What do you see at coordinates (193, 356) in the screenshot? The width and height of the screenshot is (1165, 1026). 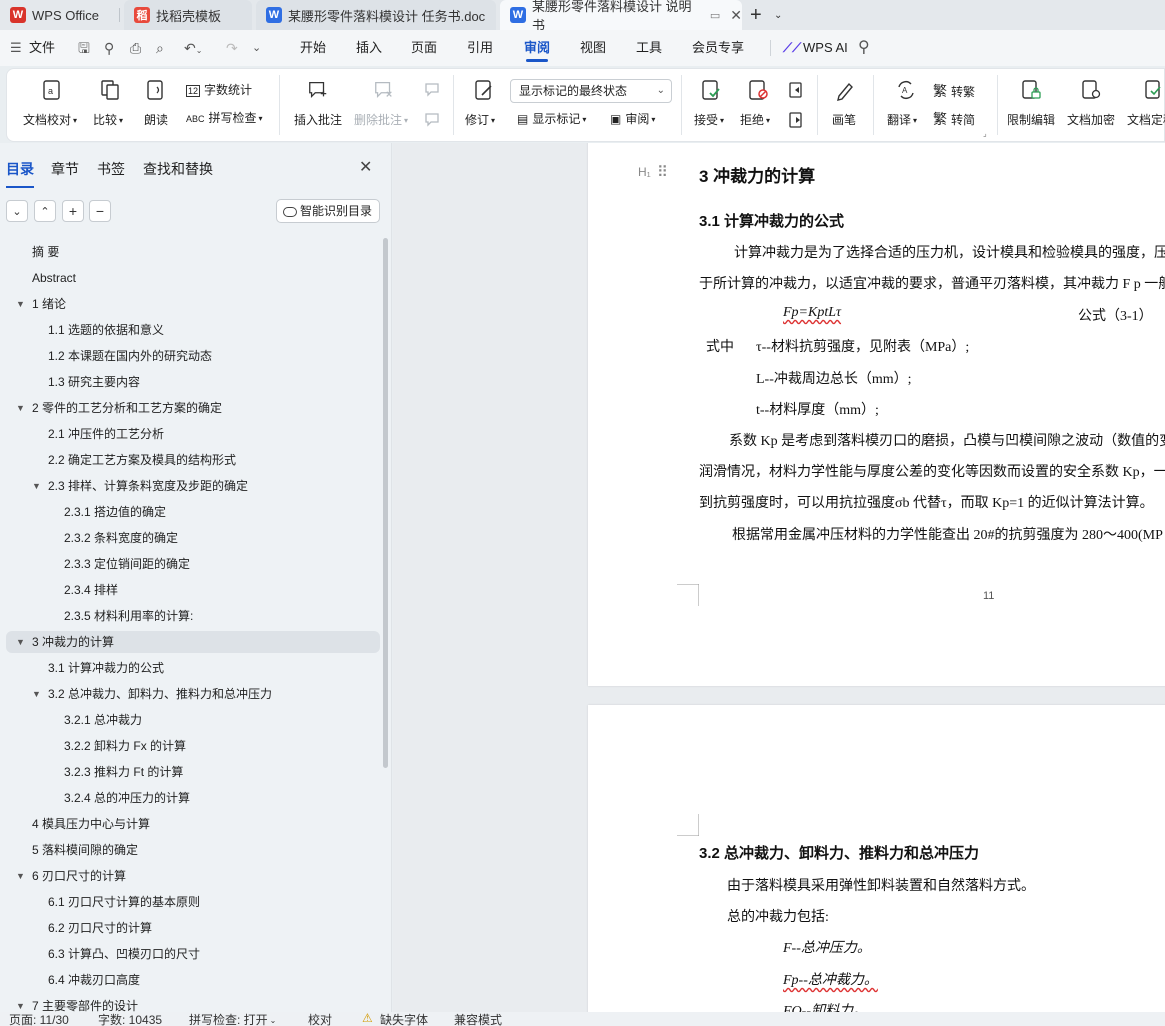 I see `toc-item: 1.2 本课题在国内外的研究动态` at bounding box center [193, 356].